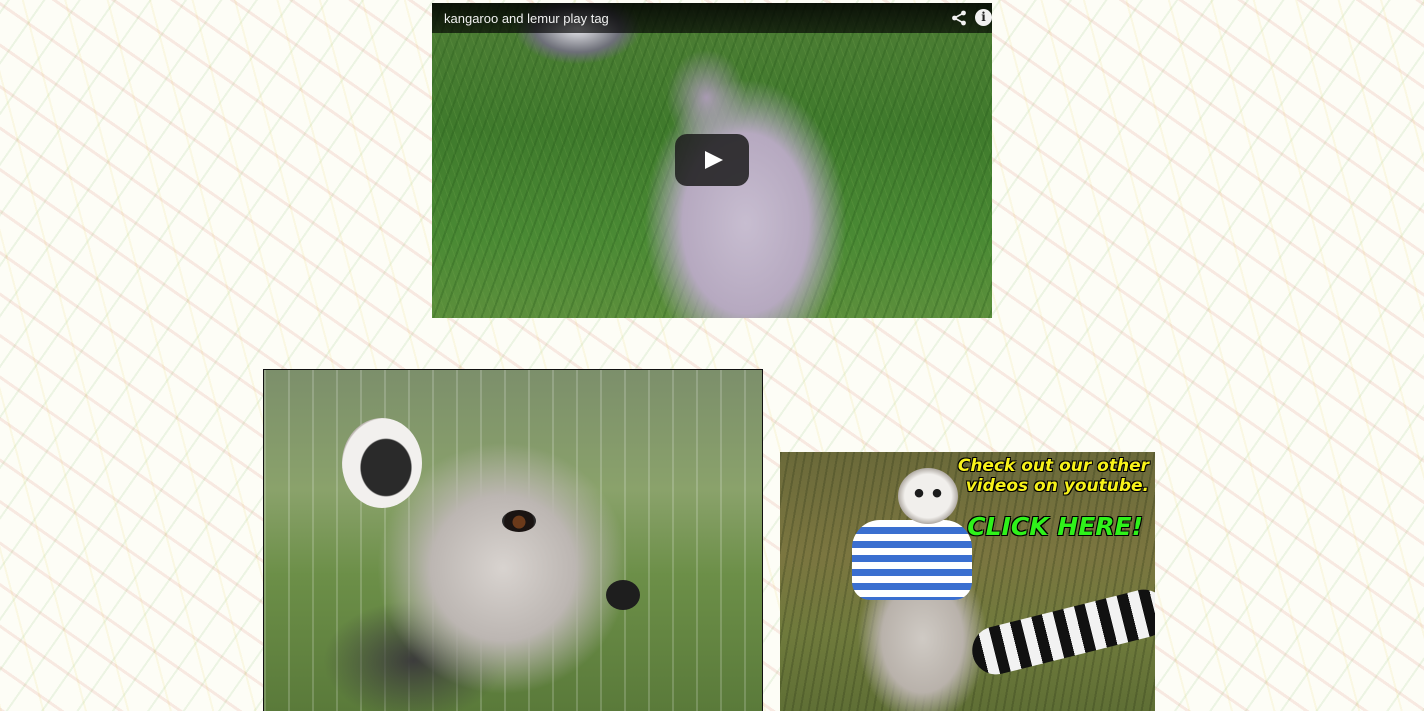 The image size is (1424, 711). What do you see at coordinates (1055, 526) in the screenshot?
I see `click-here-link: CLICK HERE!` at bounding box center [1055, 526].